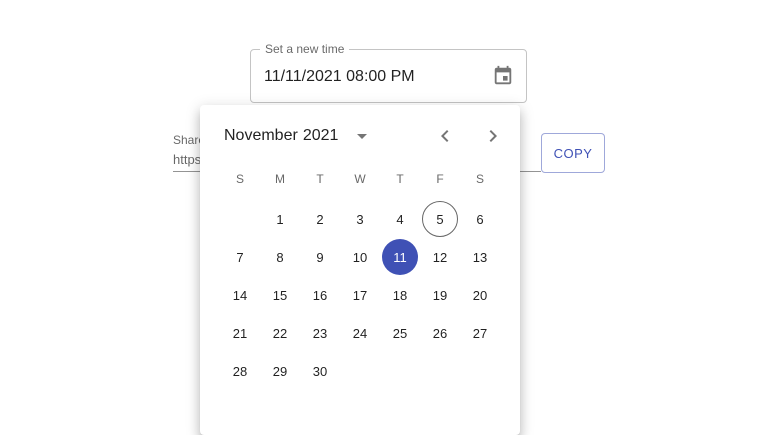 The image size is (778, 435). What do you see at coordinates (305, 49) in the screenshot?
I see `datetime-label: Set a new time` at bounding box center [305, 49].